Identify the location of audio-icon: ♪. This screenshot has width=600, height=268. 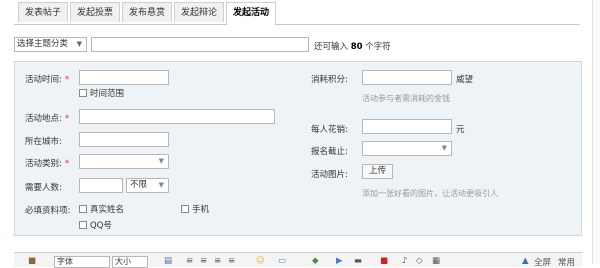
(404, 261).